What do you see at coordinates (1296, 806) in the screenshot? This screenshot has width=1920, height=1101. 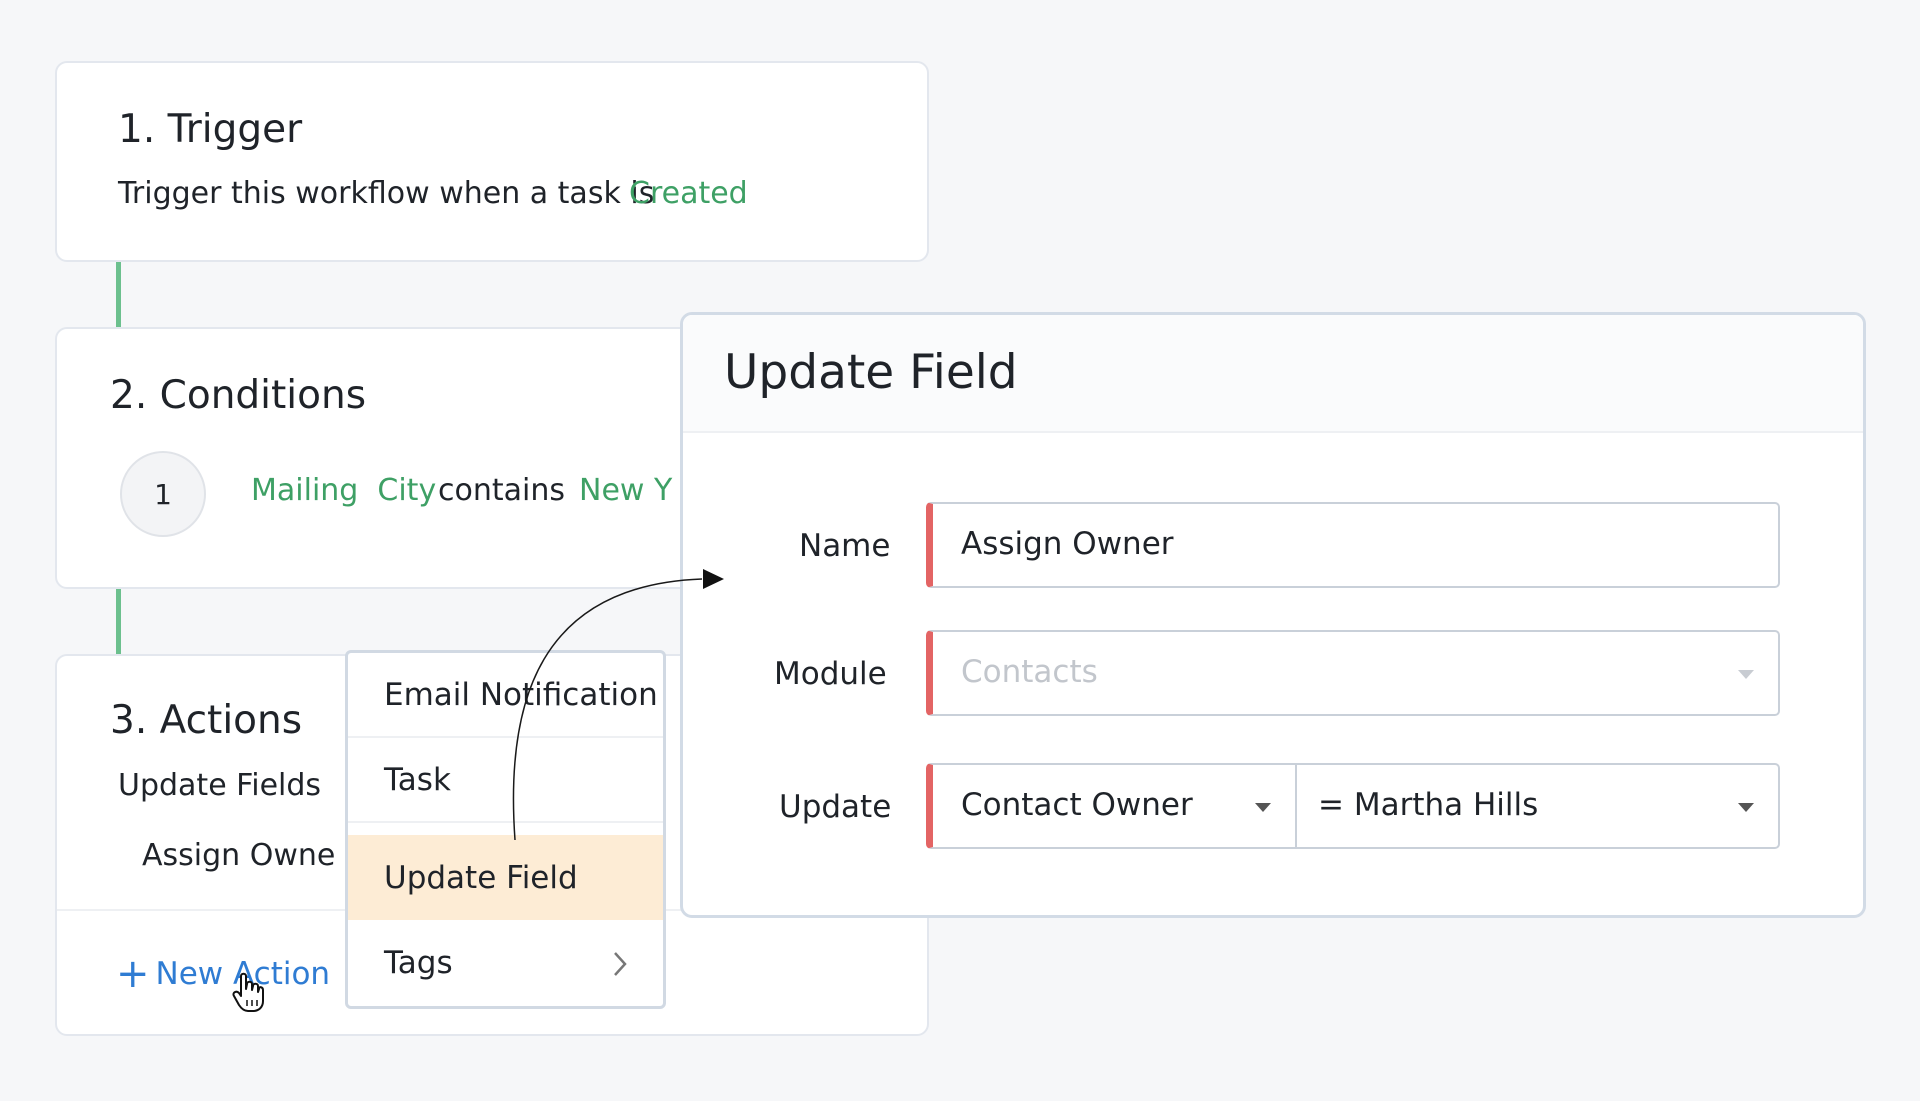 I see `select-divider` at bounding box center [1296, 806].